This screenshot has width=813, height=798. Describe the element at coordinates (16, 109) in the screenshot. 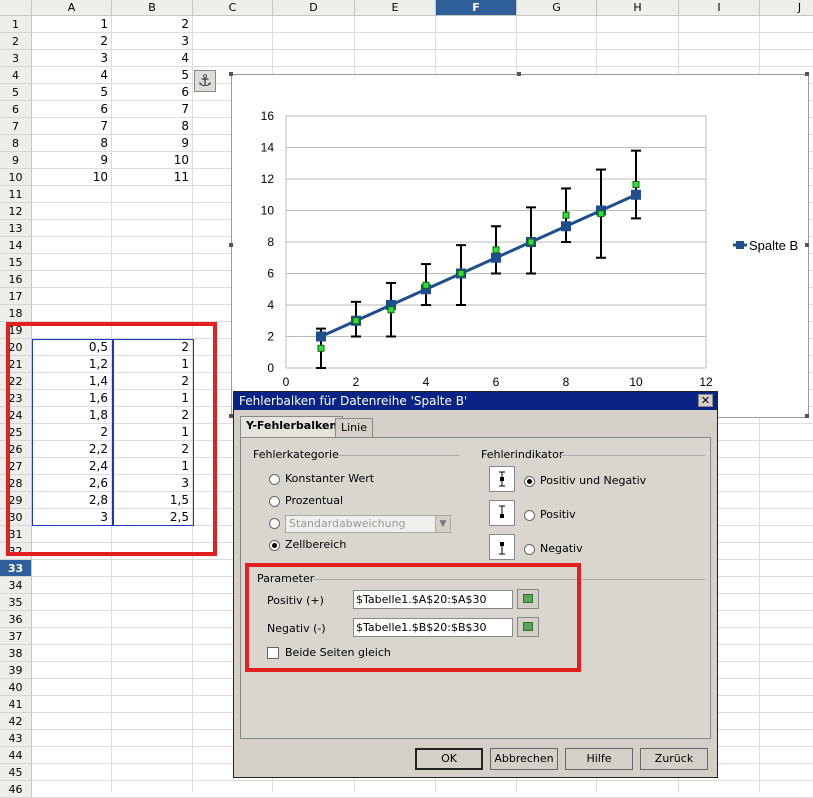

I see `row-header: 6` at that location.